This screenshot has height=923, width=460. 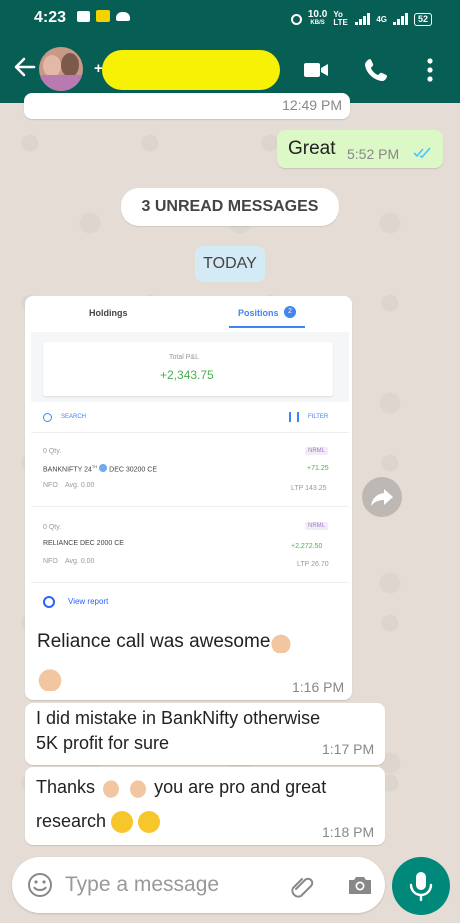 I want to click on positions-tabs: Holdings Positions 2, so click(x=190, y=316).